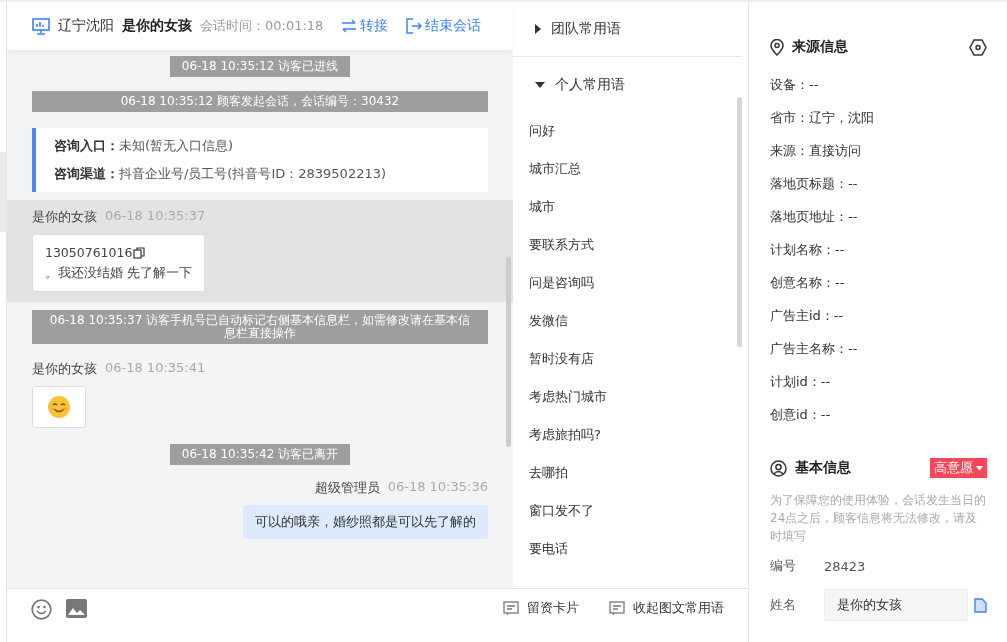 This screenshot has height=642, width=1007. Describe the element at coordinates (619, 207) in the screenshot. I see `phrase-item: 城市` at that location.